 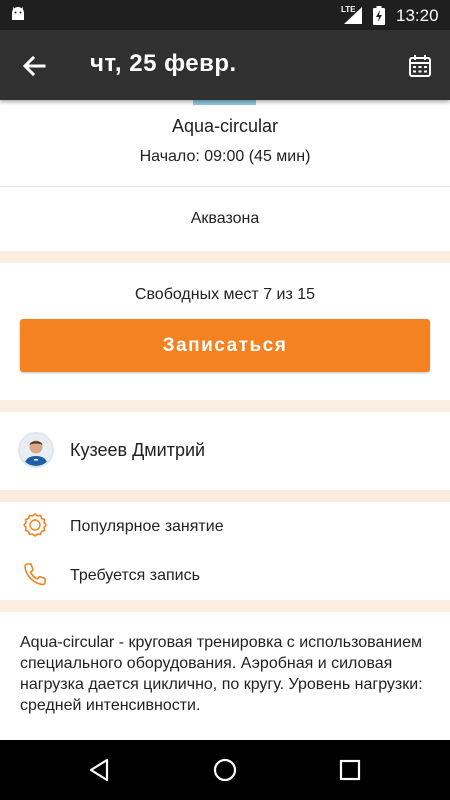 I want to click on divider, so click(x=225, y=186).